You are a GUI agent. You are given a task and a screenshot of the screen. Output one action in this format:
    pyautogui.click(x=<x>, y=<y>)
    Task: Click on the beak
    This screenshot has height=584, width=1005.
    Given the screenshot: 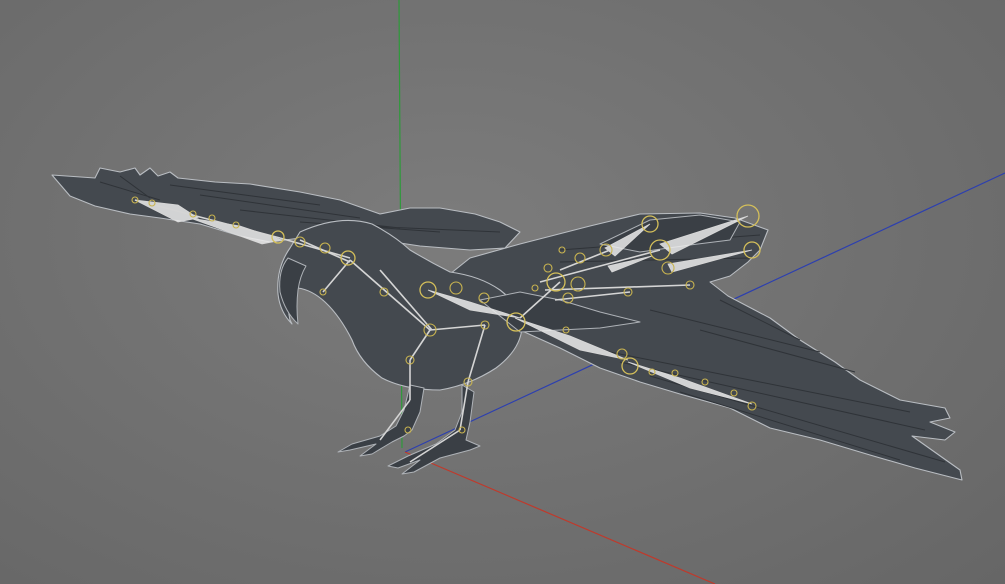 What is the action you would take?
    pyautogui.click(x=293, y=291)
    